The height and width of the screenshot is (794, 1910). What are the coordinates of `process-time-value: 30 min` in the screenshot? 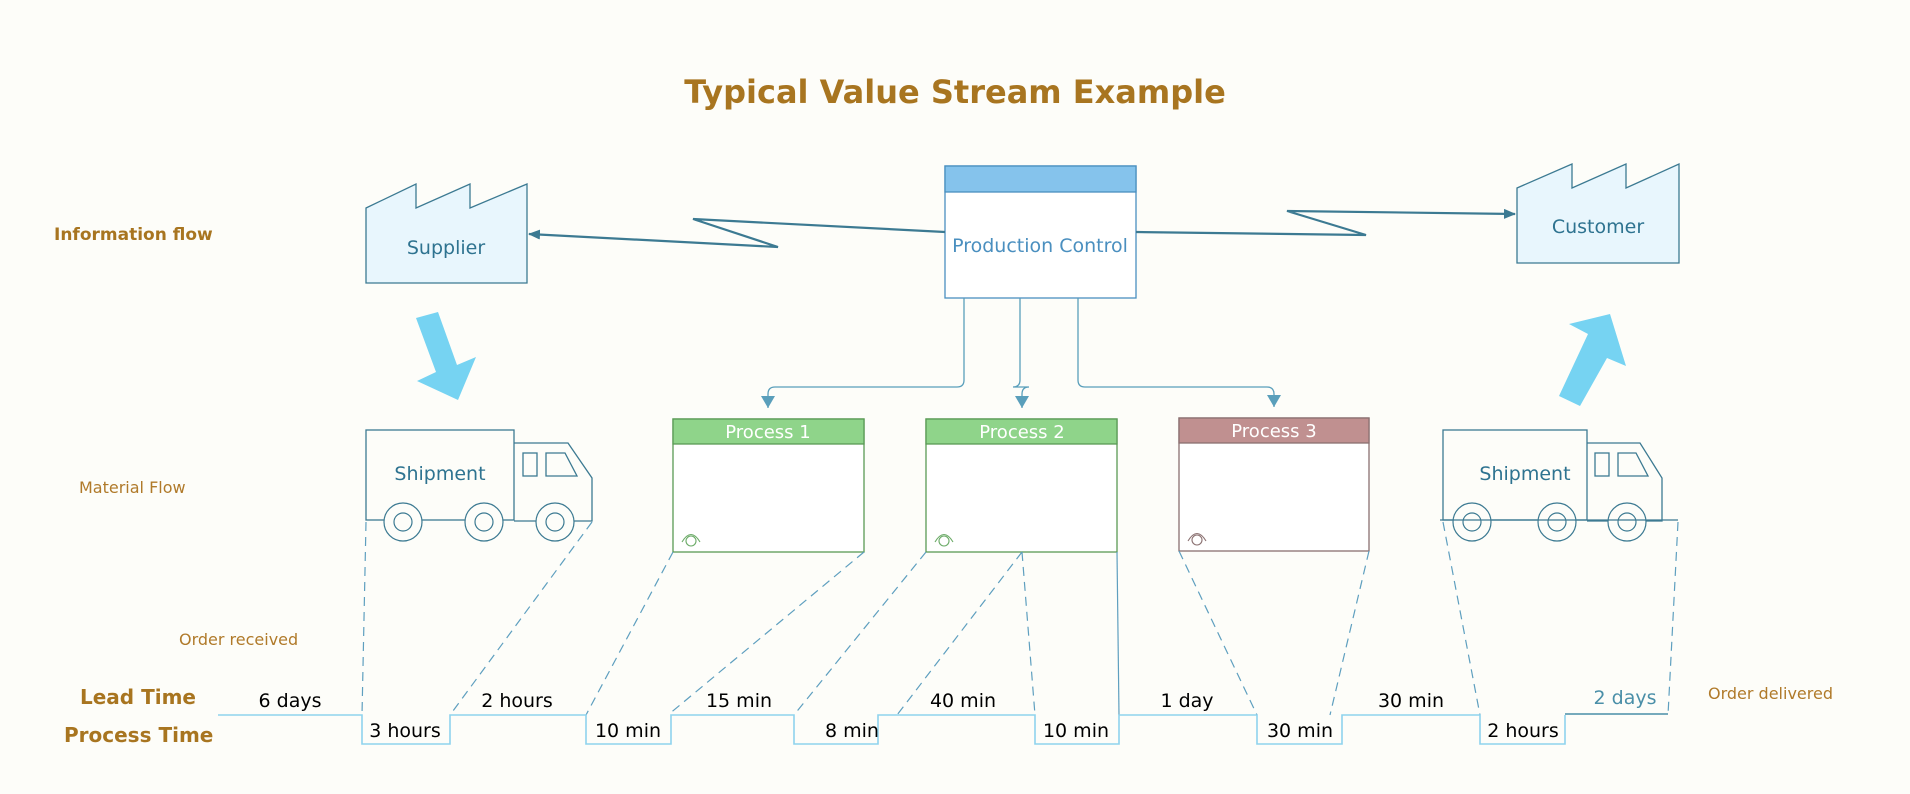 It's located at (1300, 731).